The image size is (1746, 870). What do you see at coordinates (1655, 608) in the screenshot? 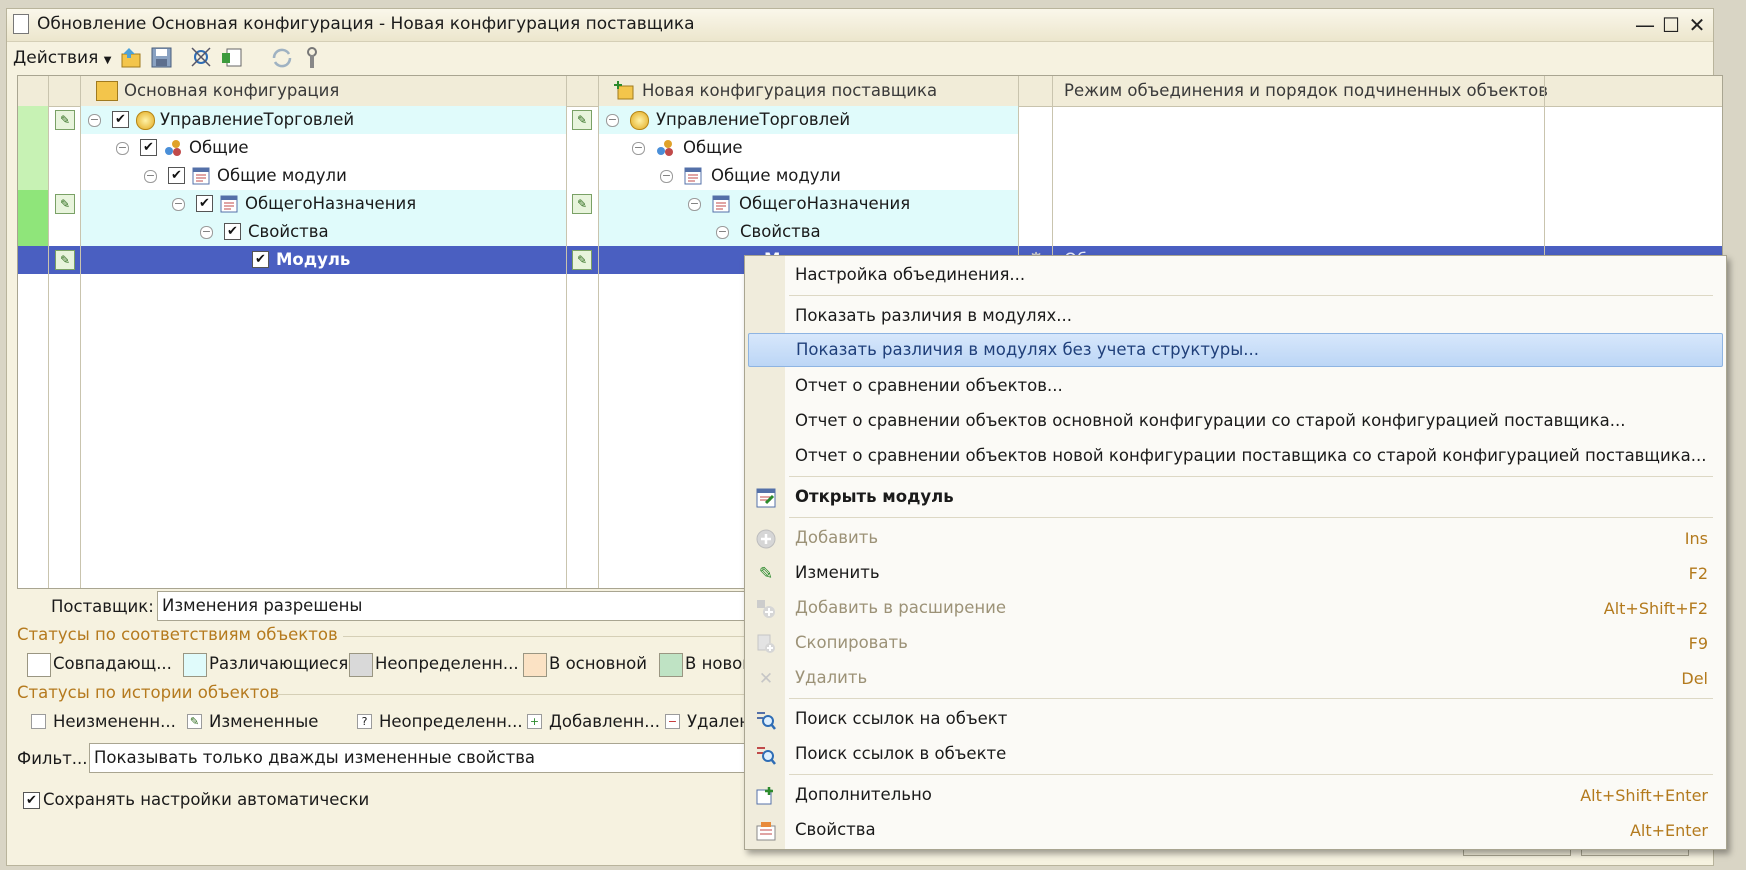
I see `menu-item-shortcut: Alt+Shift+F2` at bounding box center [1655, 608].